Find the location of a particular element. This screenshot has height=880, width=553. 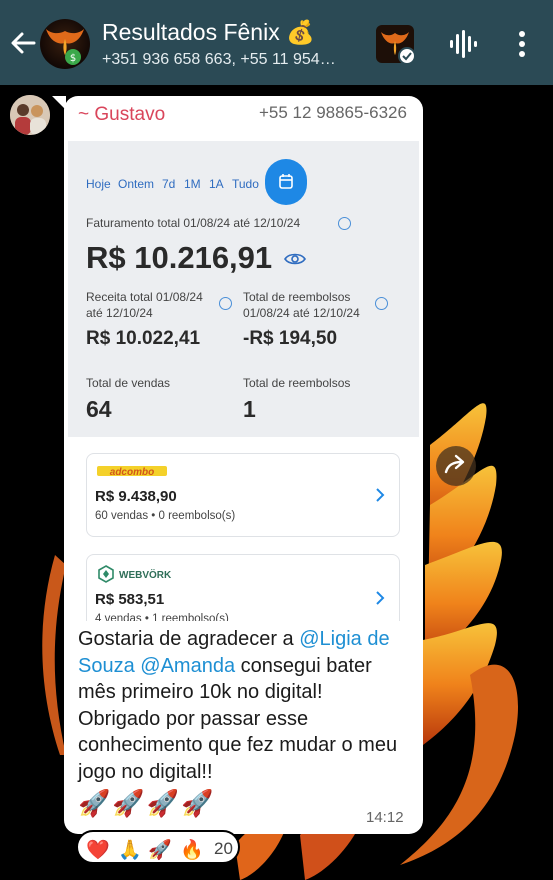

filter-today: Hoje is located at coordinates (98, 184).